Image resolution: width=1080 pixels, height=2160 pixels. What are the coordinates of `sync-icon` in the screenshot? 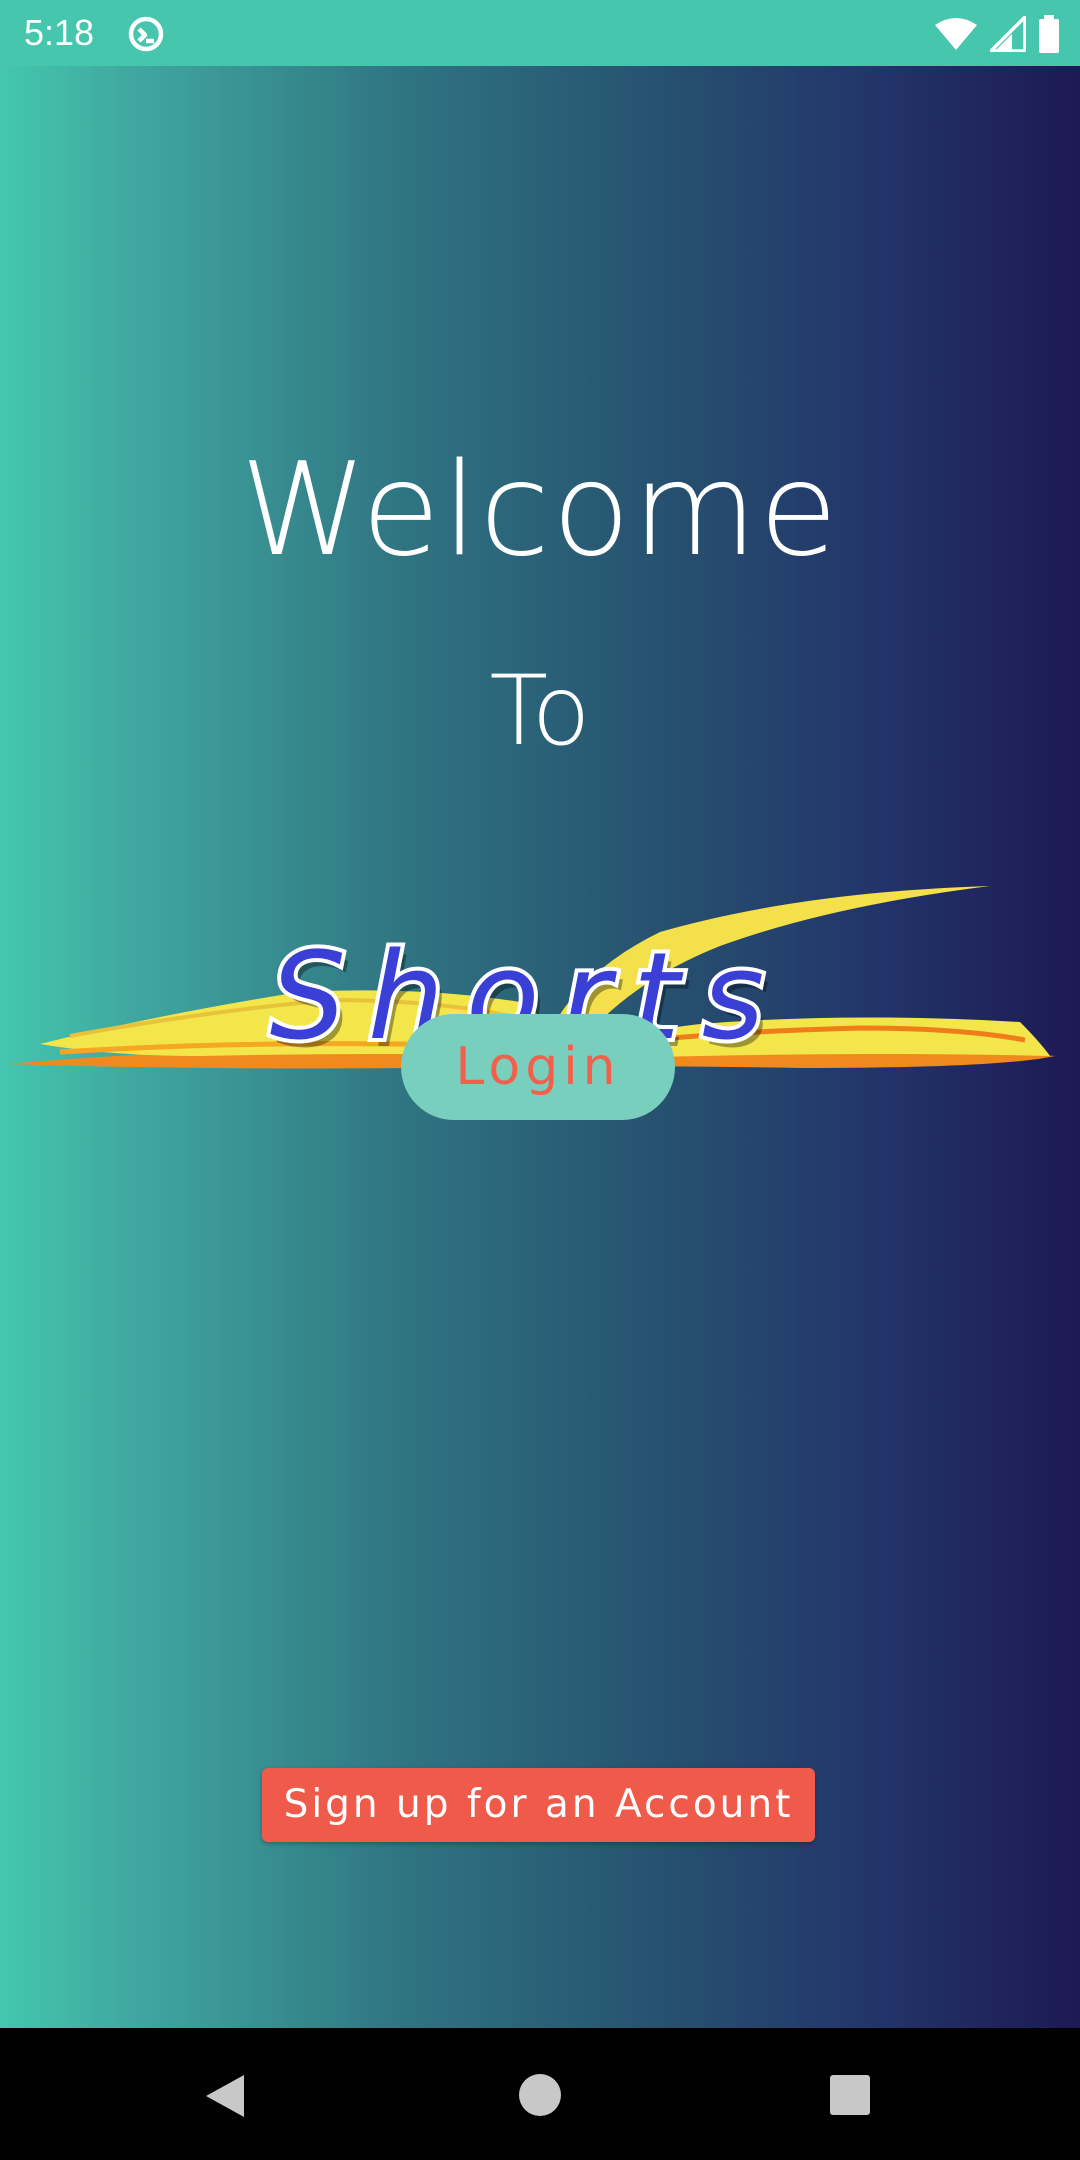 It's located at (146, 34).